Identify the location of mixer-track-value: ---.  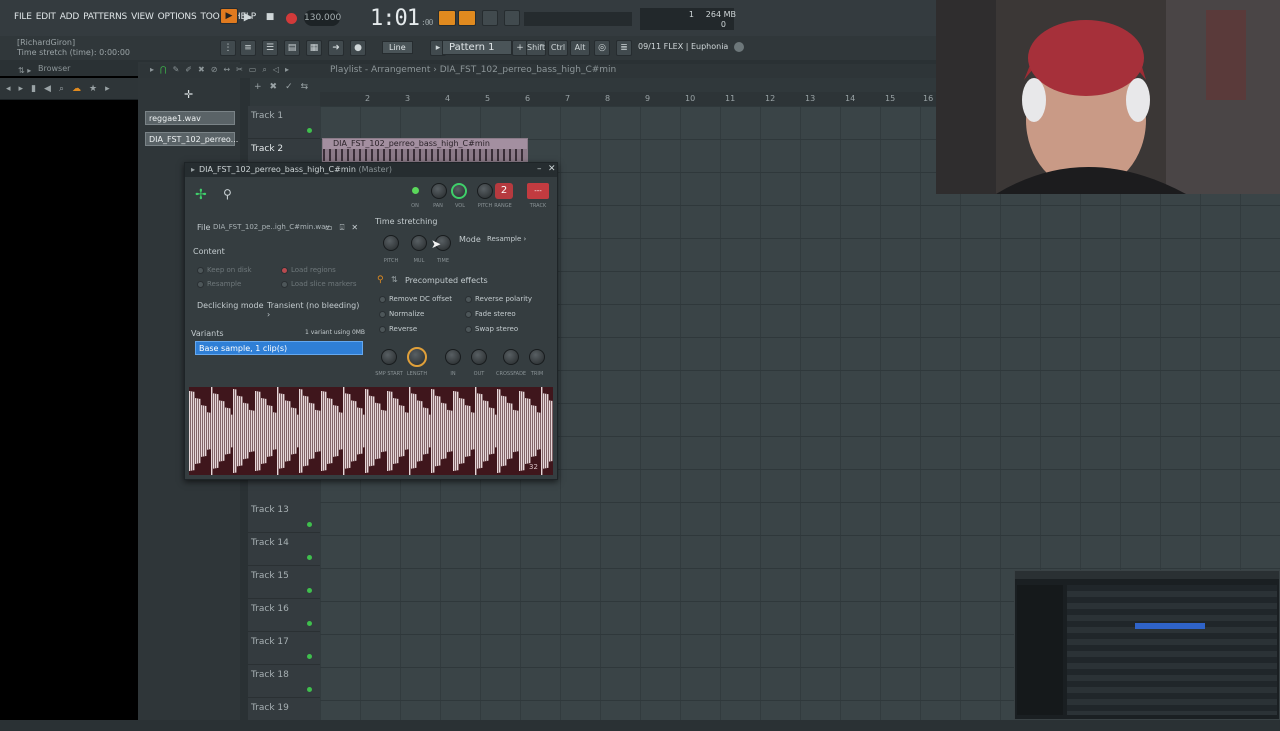
(538, 191).